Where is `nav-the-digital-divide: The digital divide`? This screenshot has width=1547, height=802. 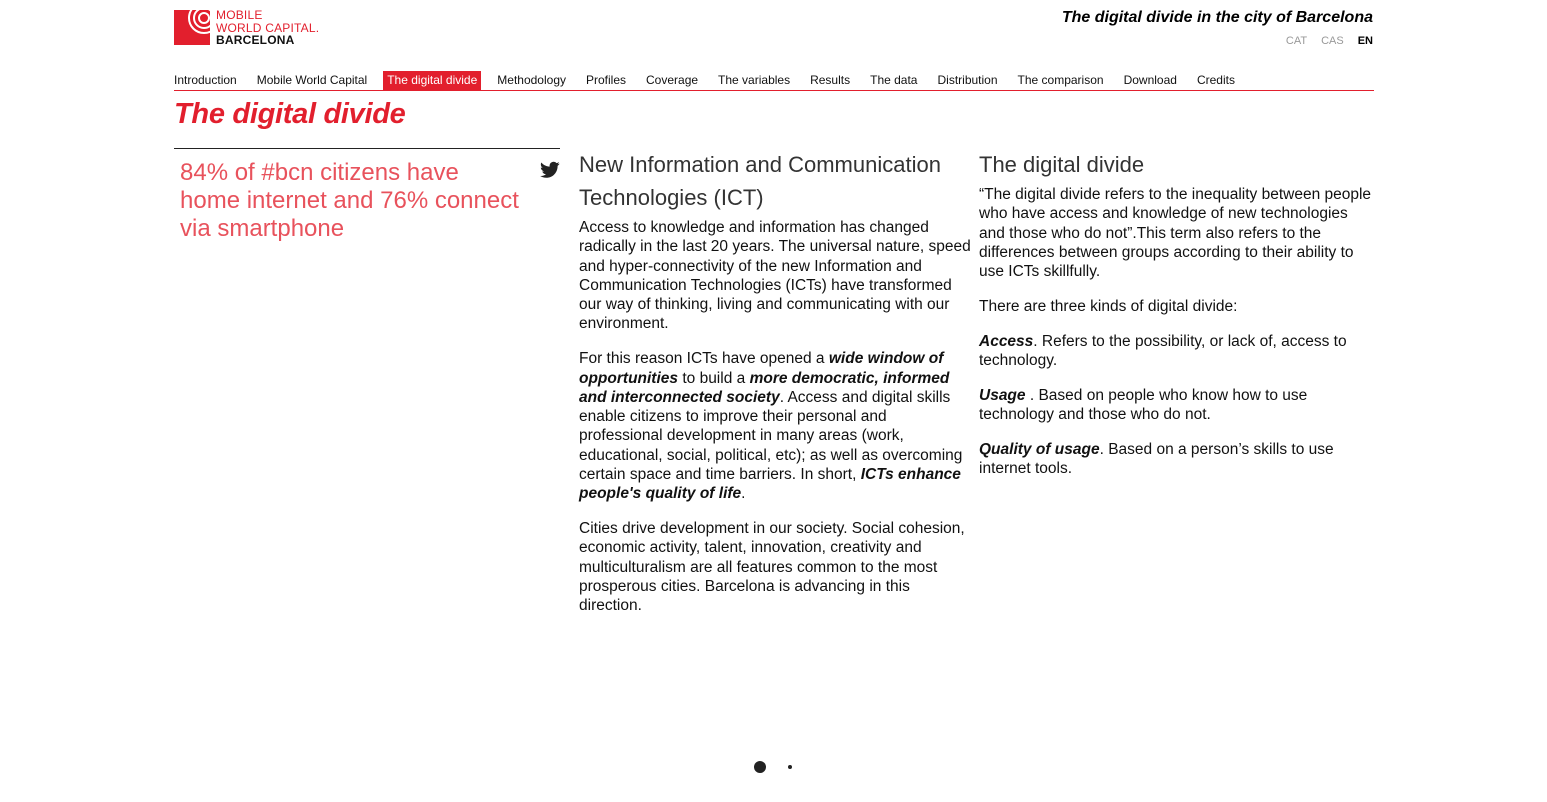 nav-the-digital-divide: The digital divide is located at coordinates (432, 80).